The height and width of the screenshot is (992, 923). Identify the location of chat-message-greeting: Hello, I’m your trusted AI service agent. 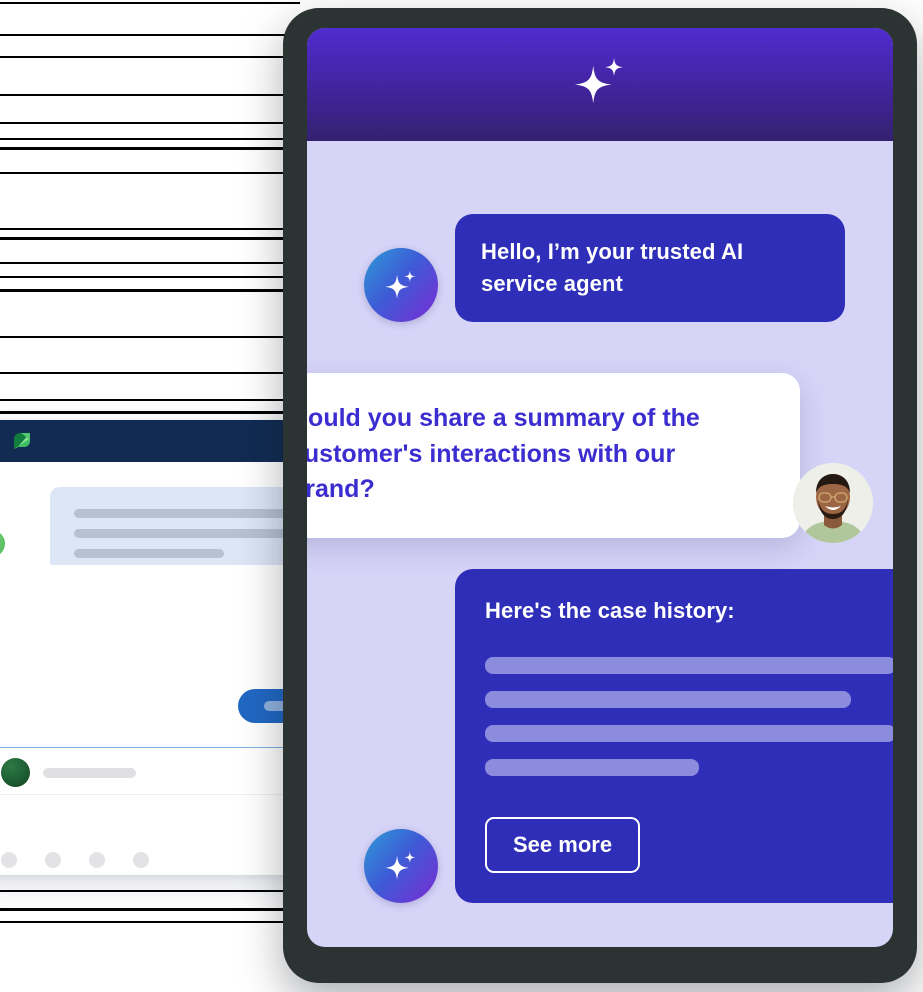
(604, 268).